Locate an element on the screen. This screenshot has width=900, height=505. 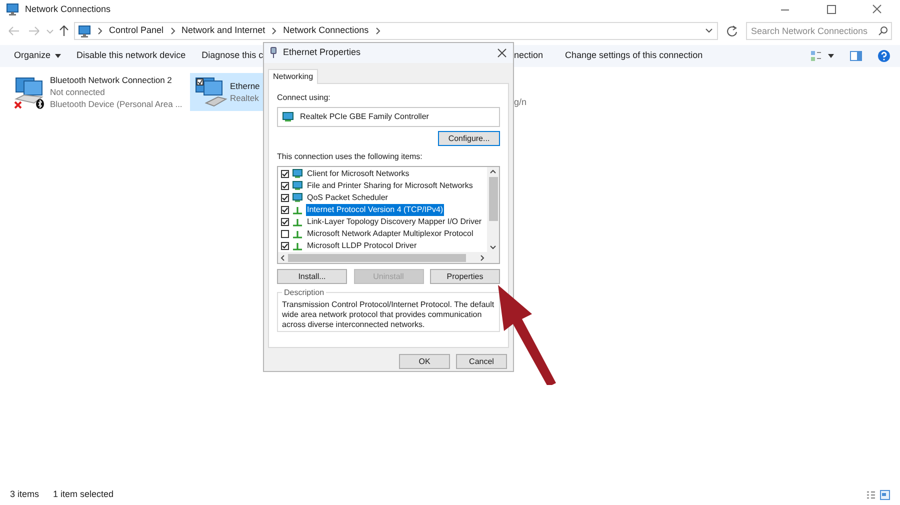
toolbar-button: Organize is located at coordinates (37, 56).